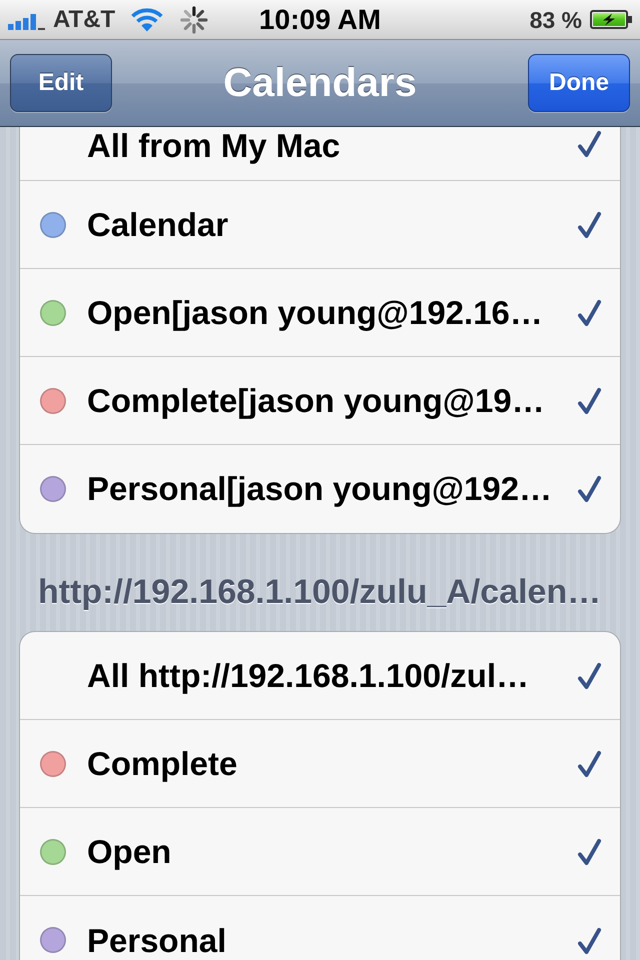 The width and height of the screenshot is (640, 960). What do you see at coordinates (556, 20) in the screenshot?
I see `battery-percent: 83 %` at bounding box center [556, 20].